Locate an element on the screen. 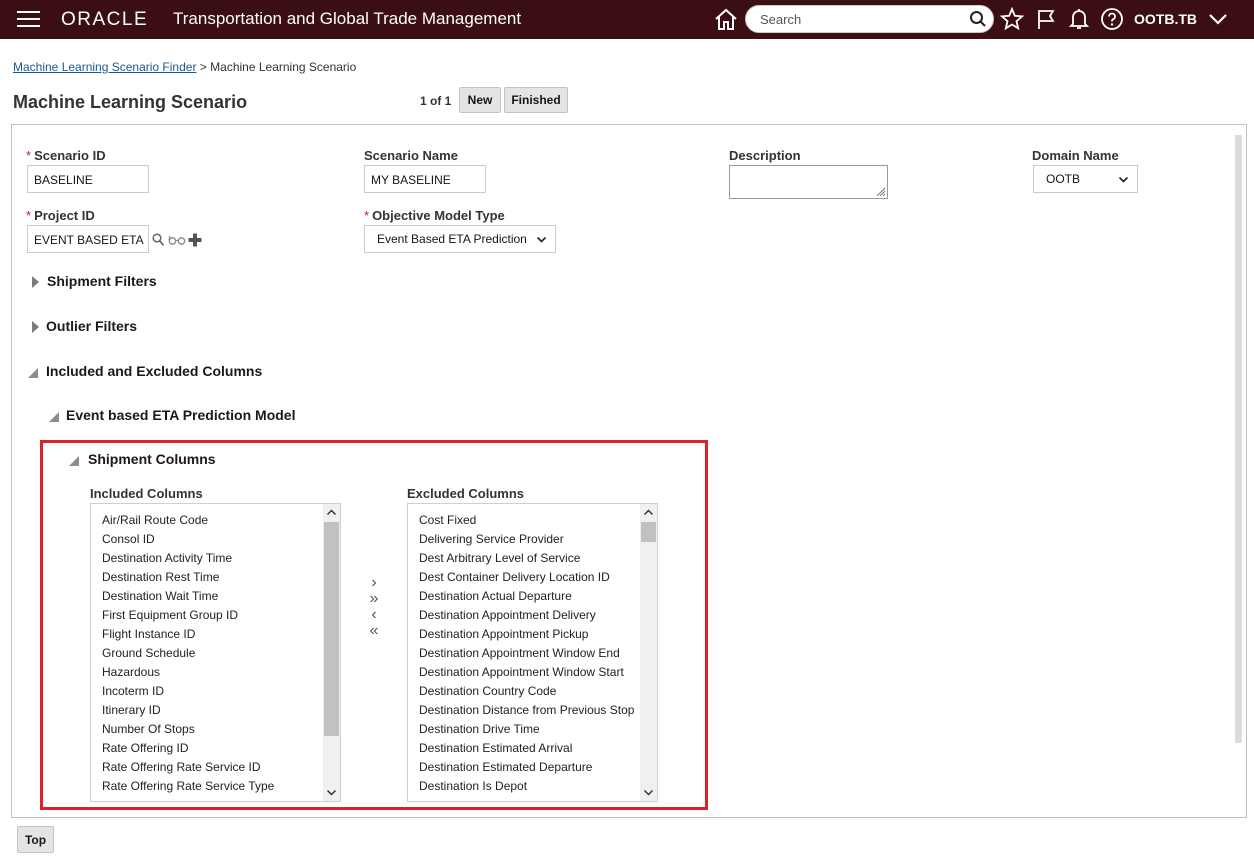 The image size is (1254, 858). star-icon is located at coordinates (1012, 19).